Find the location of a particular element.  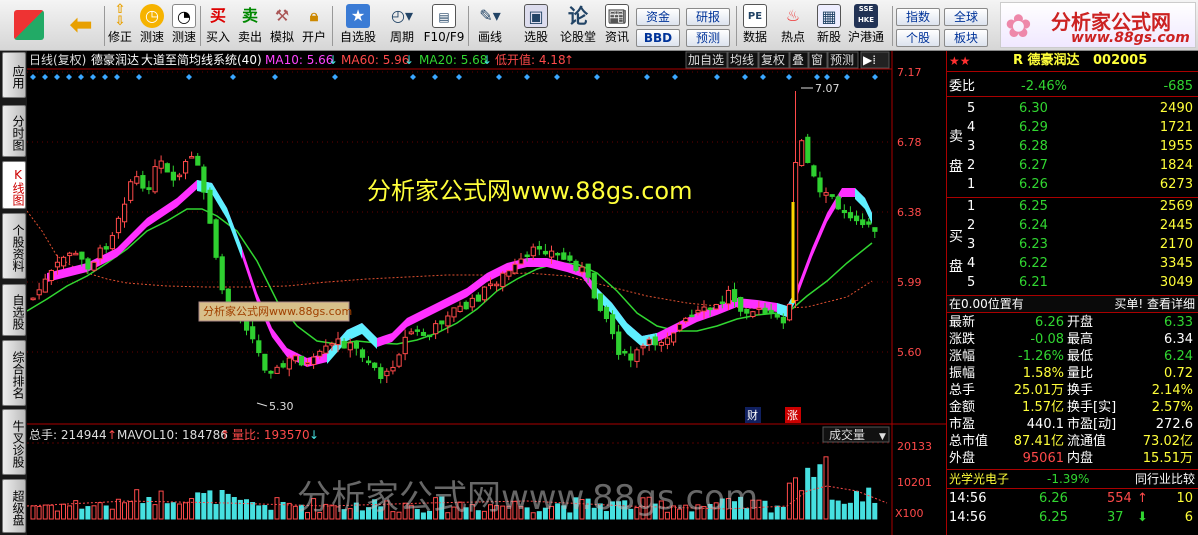

expand-panel-icon: ▶⁞ is located at coordinates (869, 60).